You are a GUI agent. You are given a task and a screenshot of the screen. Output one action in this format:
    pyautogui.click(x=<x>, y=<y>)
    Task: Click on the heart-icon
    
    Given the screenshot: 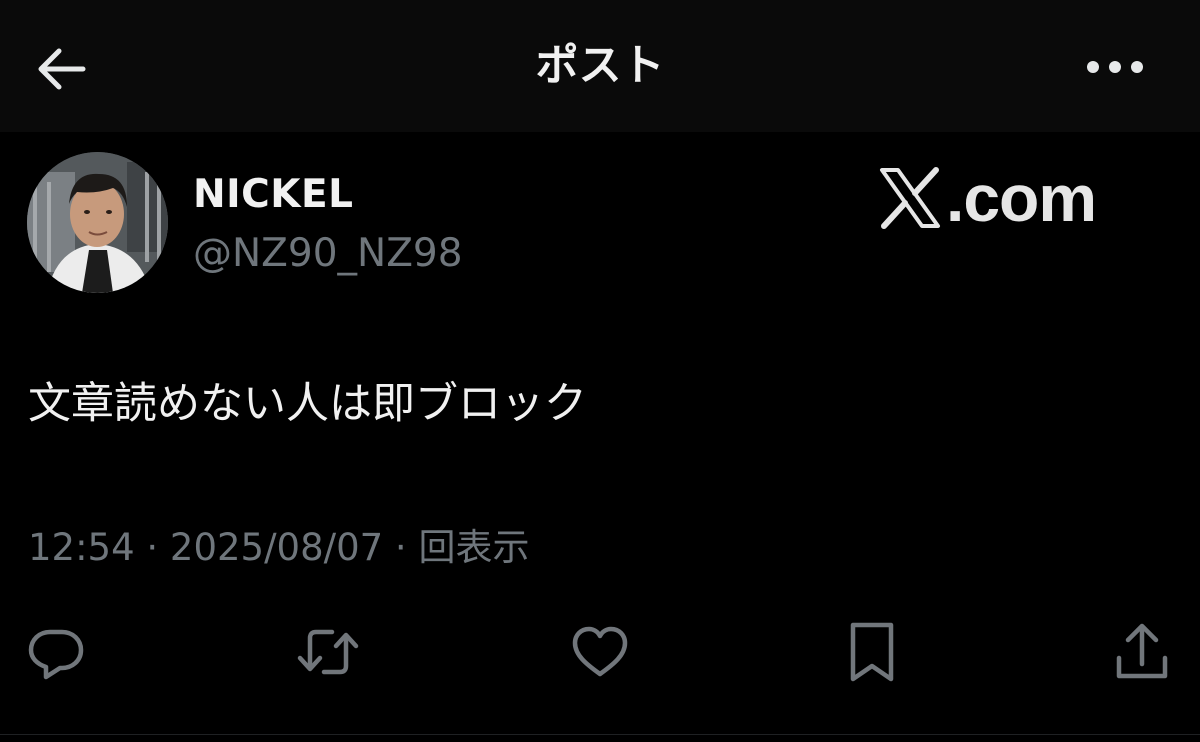 What is the action you would take?
    pyautogui.click(x=600, y=651)
    